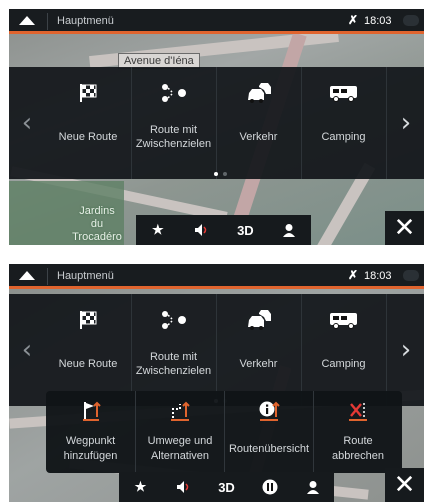 The height and width of the screenshot is (502, 424). I want to click on cancel-route-icon, so click(358, 411).